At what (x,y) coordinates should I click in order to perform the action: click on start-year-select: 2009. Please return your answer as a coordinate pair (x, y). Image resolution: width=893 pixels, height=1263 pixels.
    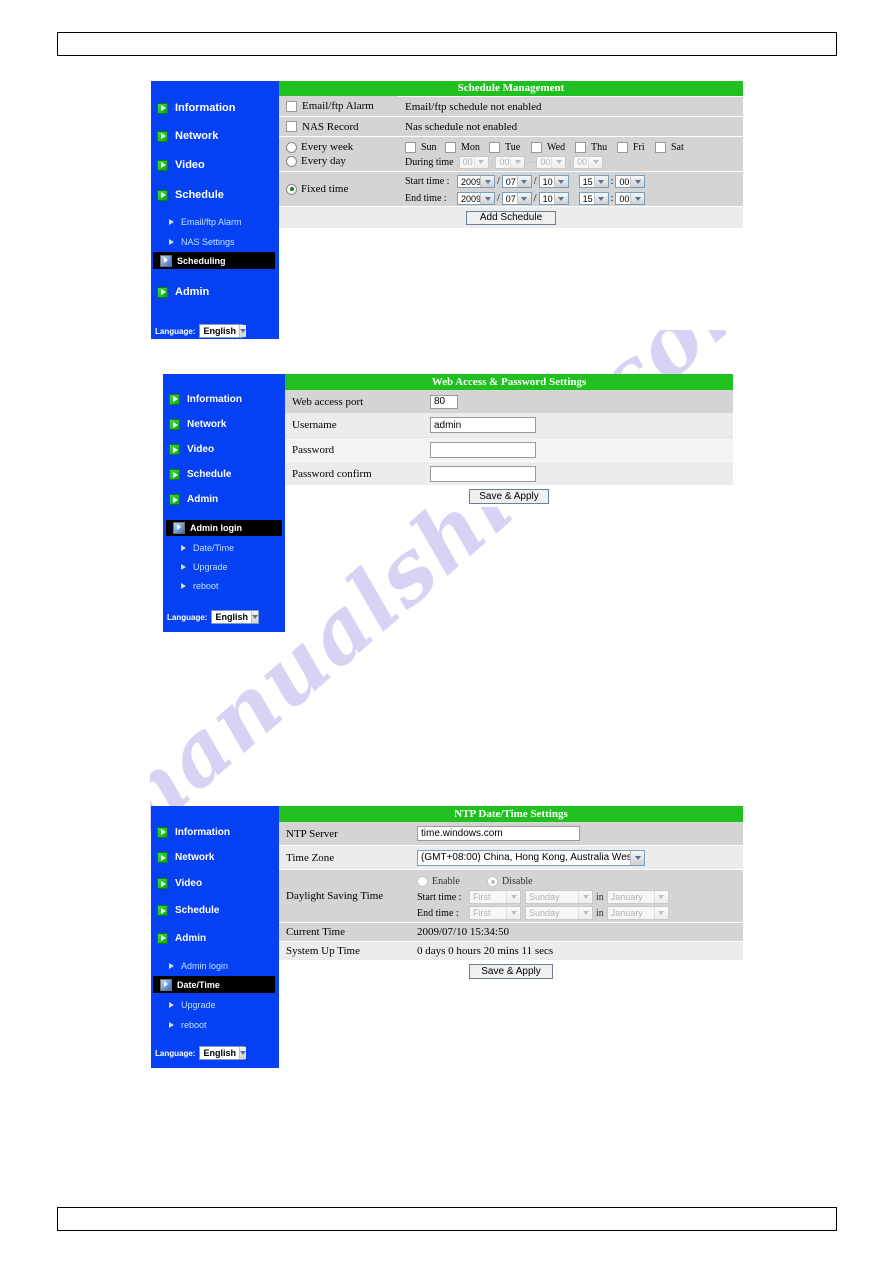
    Looking at the image, I should click on (476, 181).